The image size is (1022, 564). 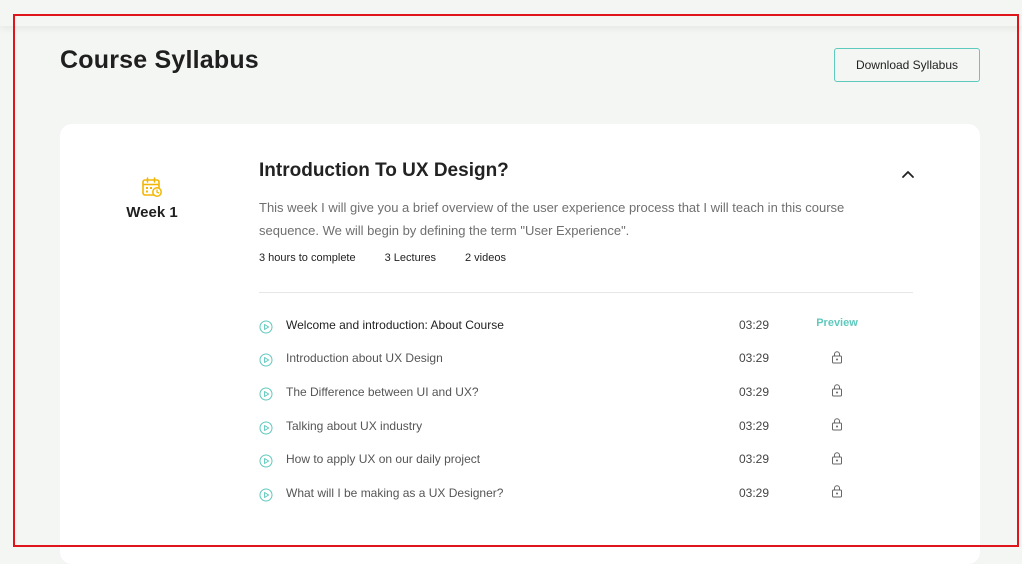 What do you see at coordinates (307, 258) in the screenshot?
I see `hours-to-complete: 3 hours to complete` at bounding box center [307, 258].